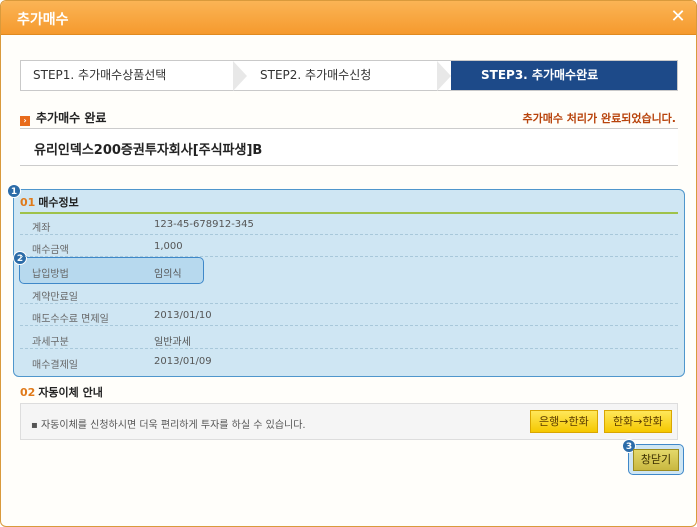  I want to click on row-value: 2013/01/10, so click(183, 315).